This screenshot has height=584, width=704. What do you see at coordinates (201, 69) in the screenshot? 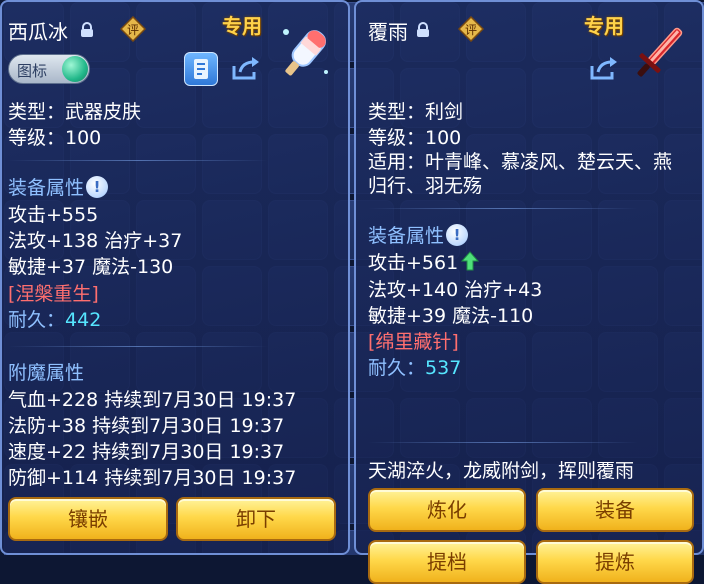
I see `info-icon` at bounding box center [201, 69].